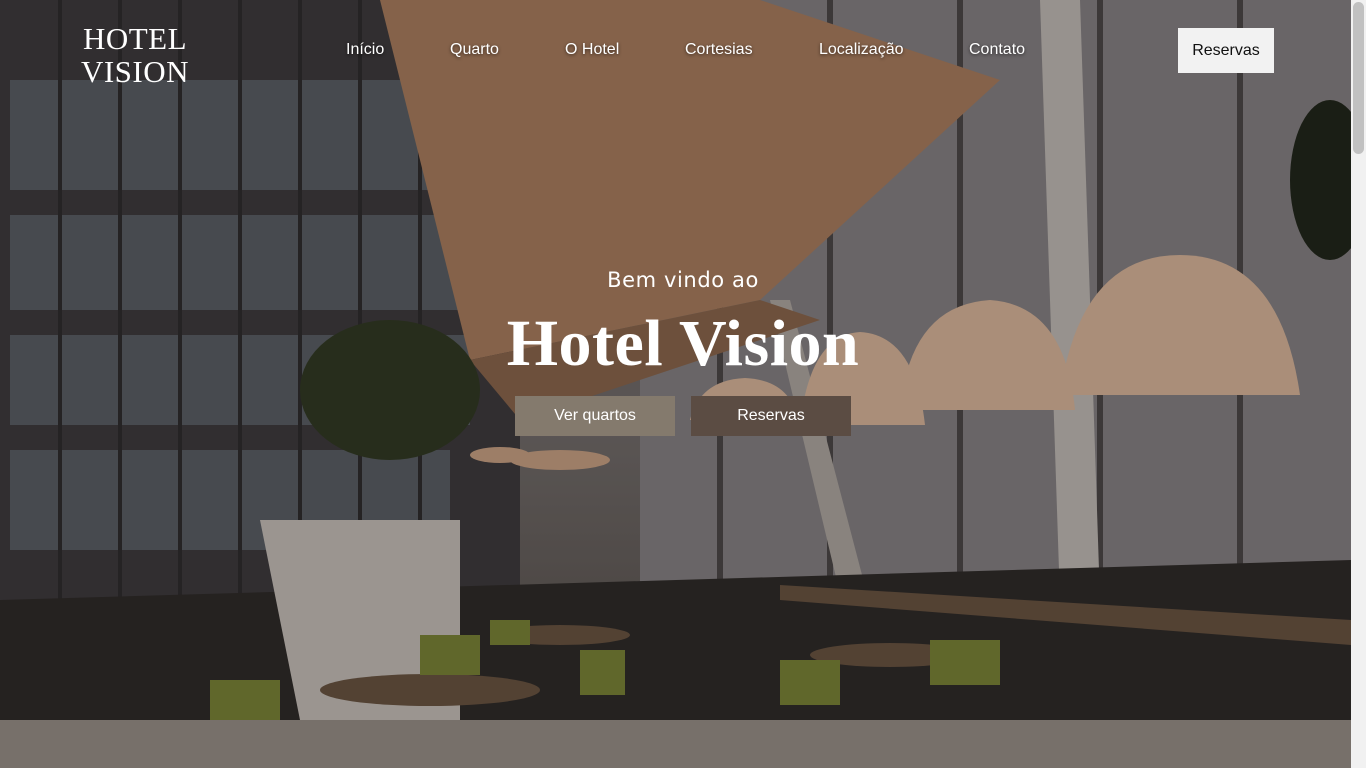  I want to click on hotel-logo: HOTEL VISION, so click(135, 55).